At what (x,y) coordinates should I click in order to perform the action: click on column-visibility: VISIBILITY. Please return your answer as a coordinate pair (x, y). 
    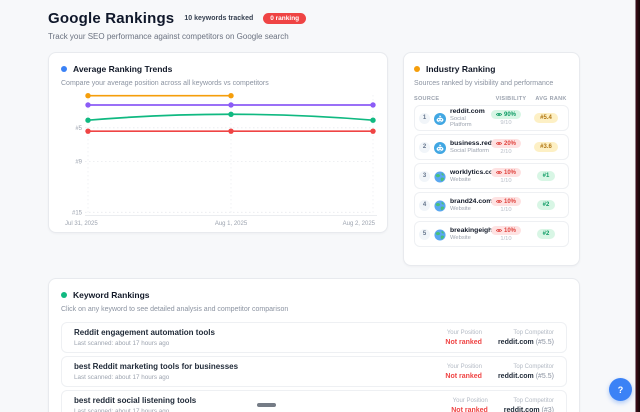
    Looking at the image, I should click on (511, 99).